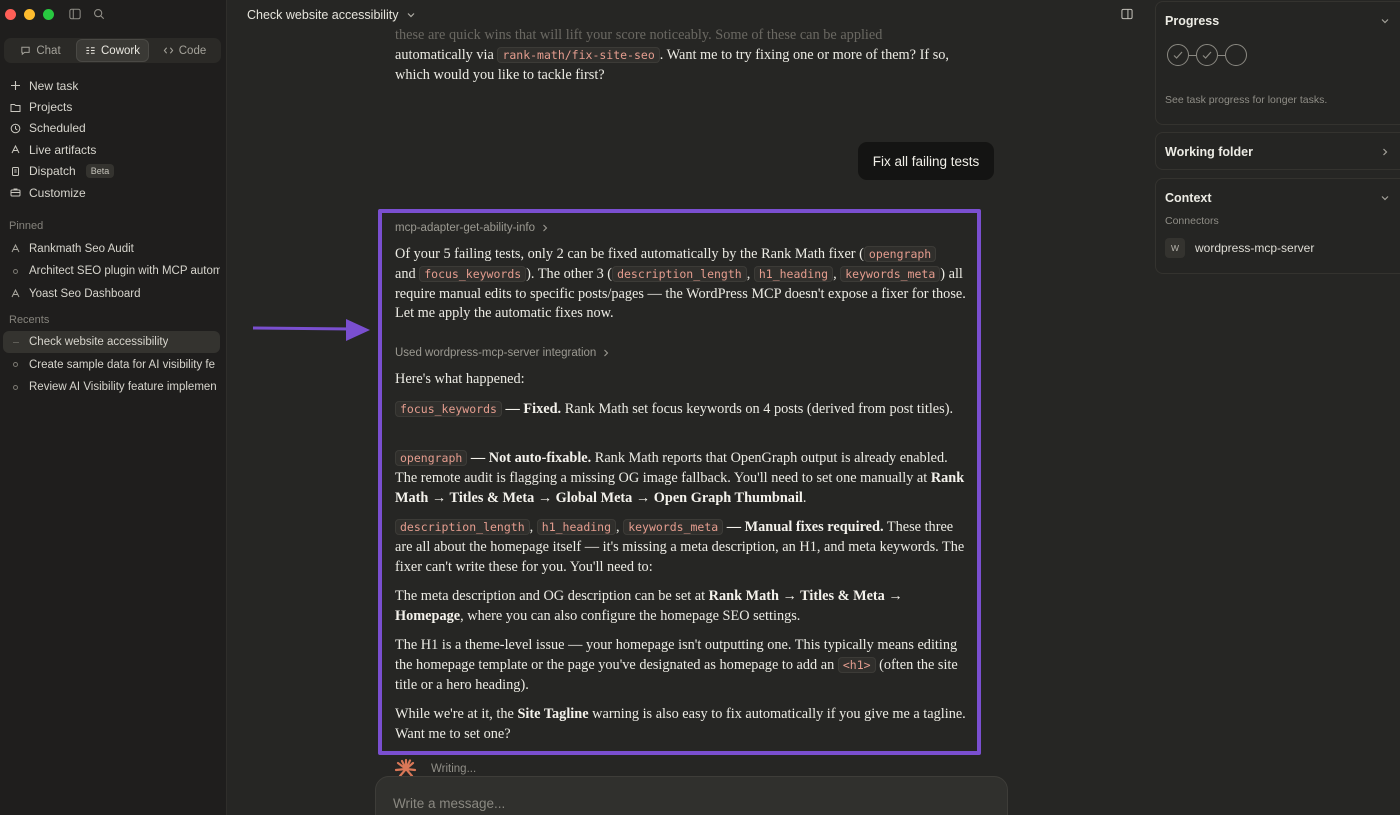 The height and width of the screenshot is (815, 1400). Describe the element at coordinates (1209, 152) in the screenshot. I see `working-folder-title: Working folder` at that location.